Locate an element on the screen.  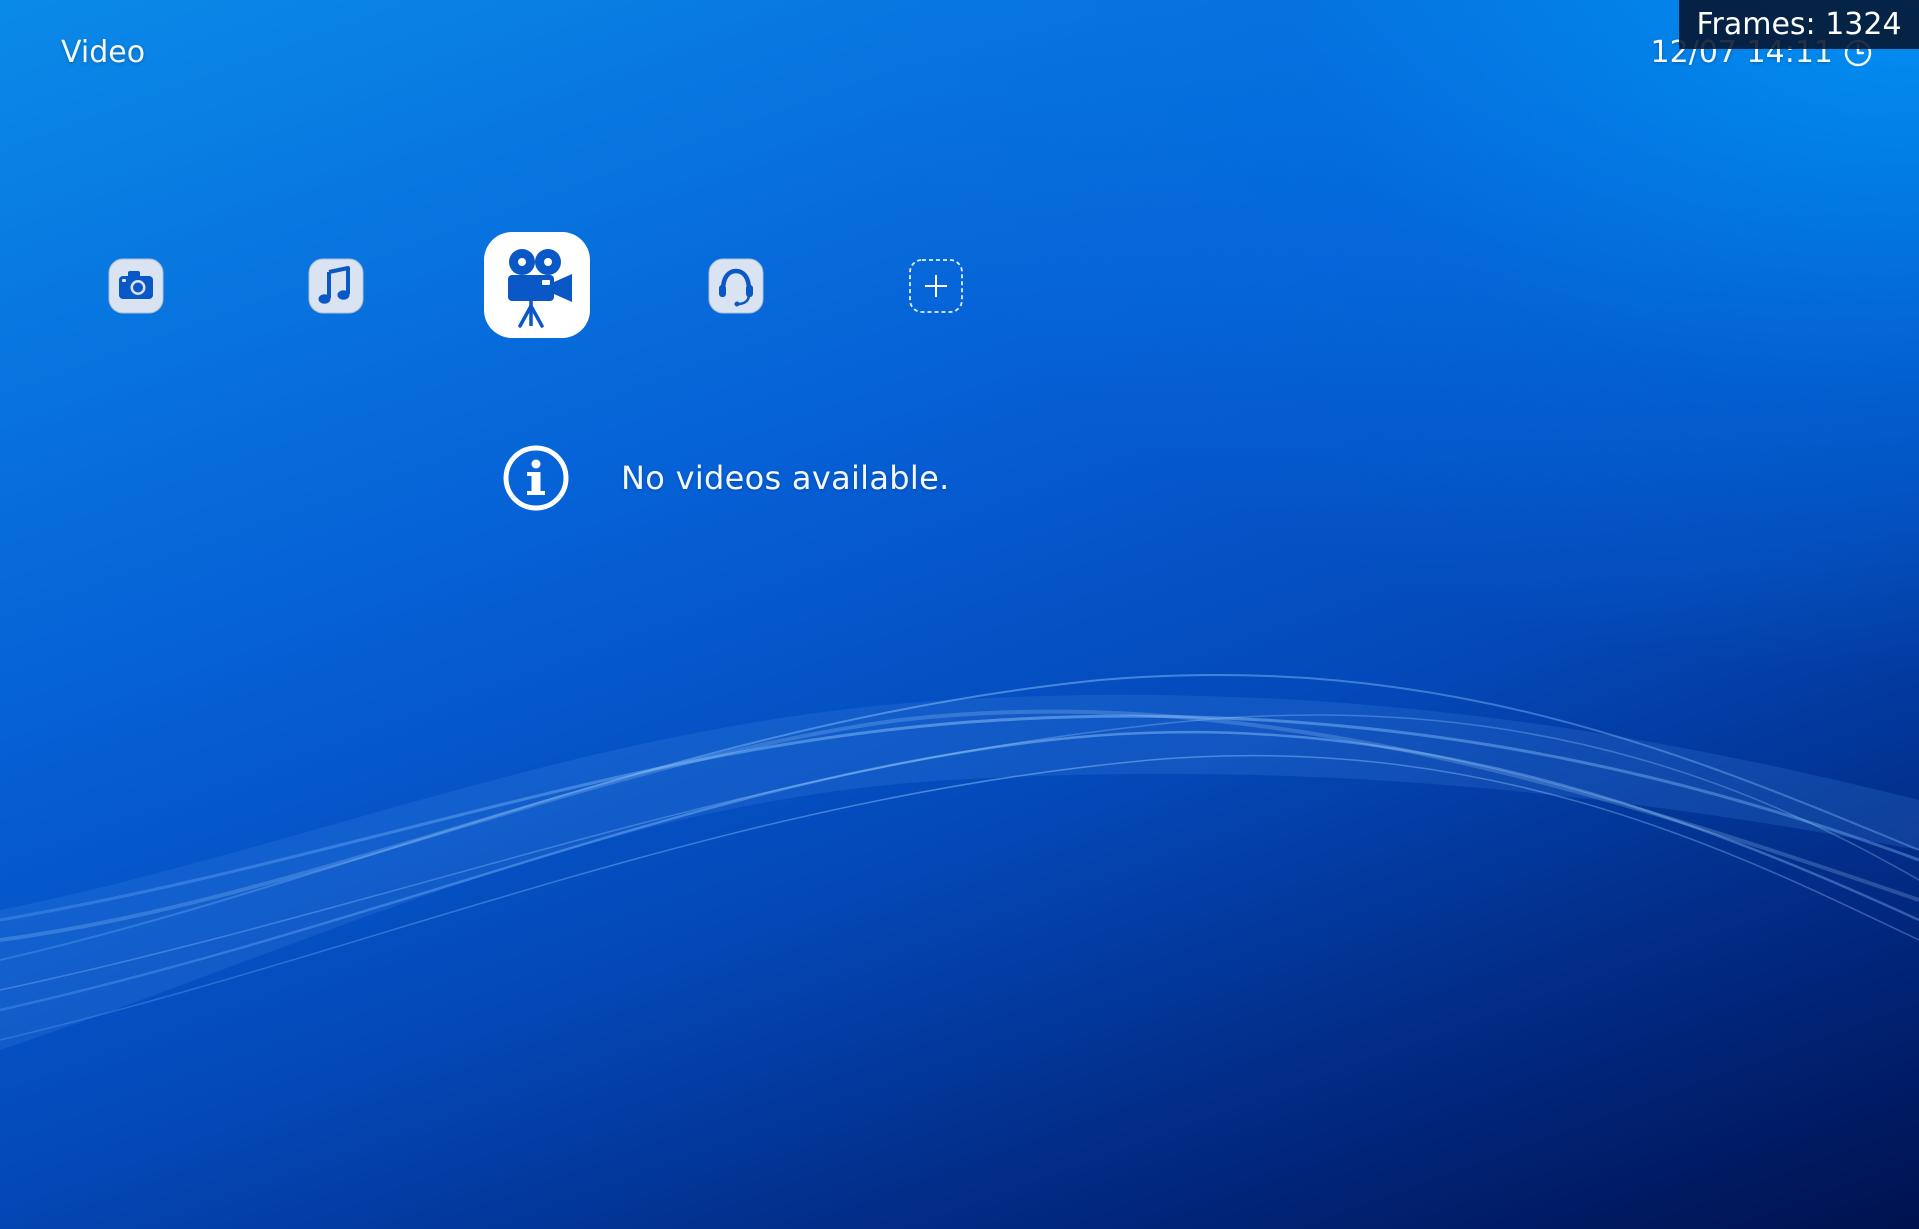
headset-icon is located at coordinates (736, 286).